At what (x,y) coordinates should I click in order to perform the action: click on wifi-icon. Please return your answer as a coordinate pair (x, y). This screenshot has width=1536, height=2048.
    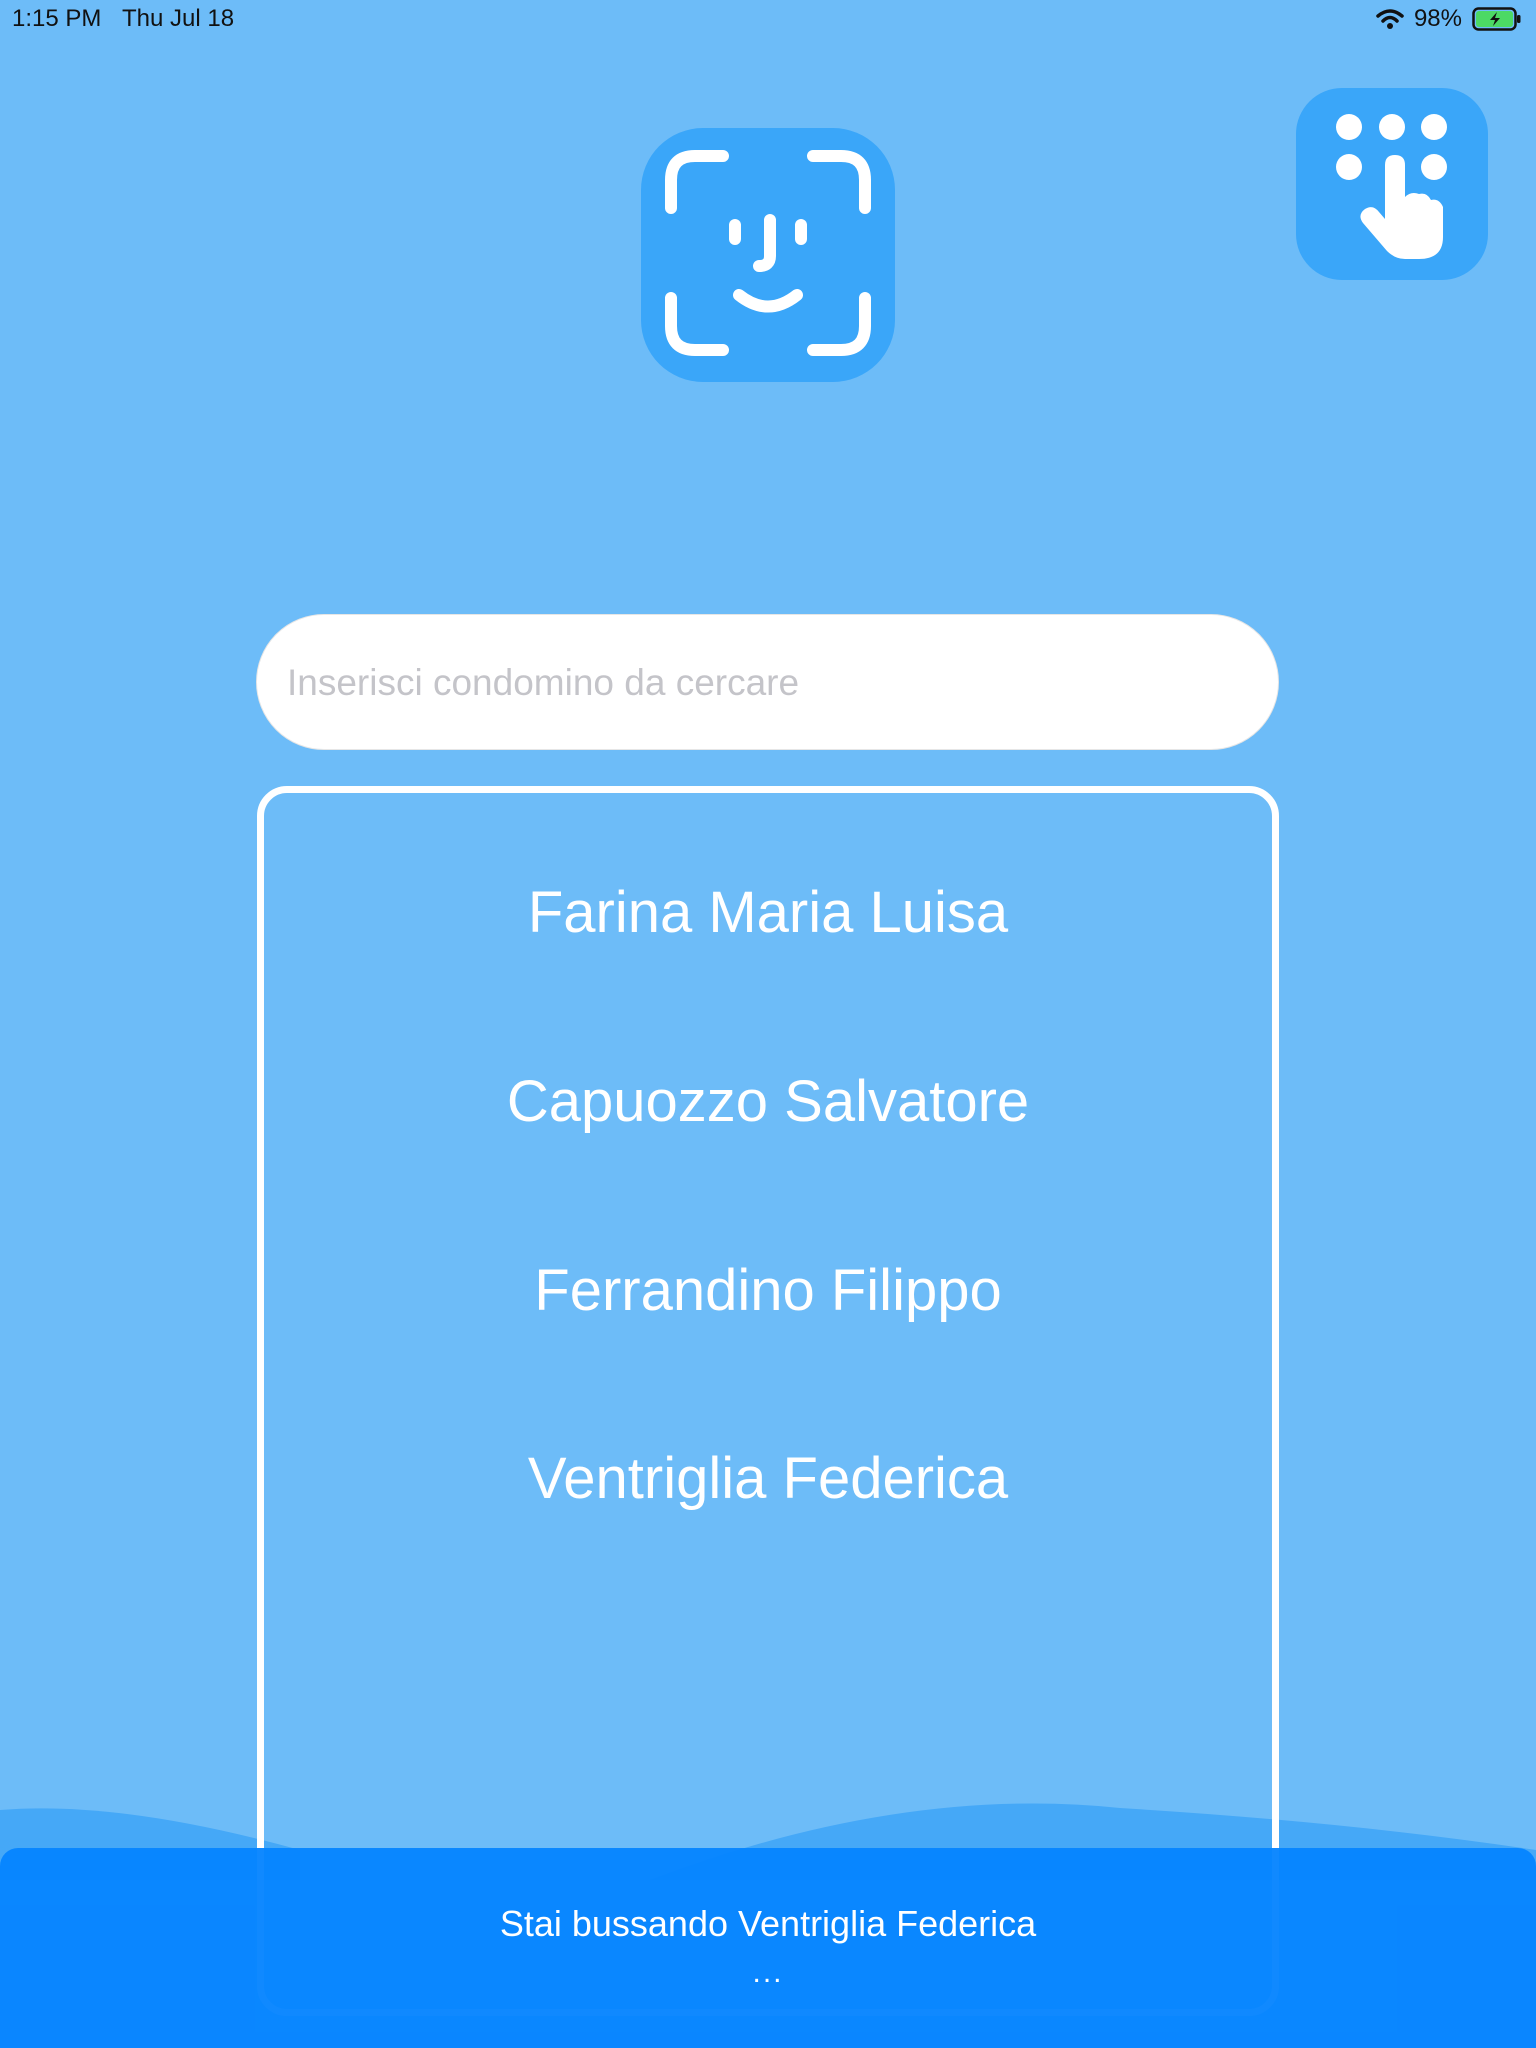
    Looking at the image, I should click on (1390, 19).